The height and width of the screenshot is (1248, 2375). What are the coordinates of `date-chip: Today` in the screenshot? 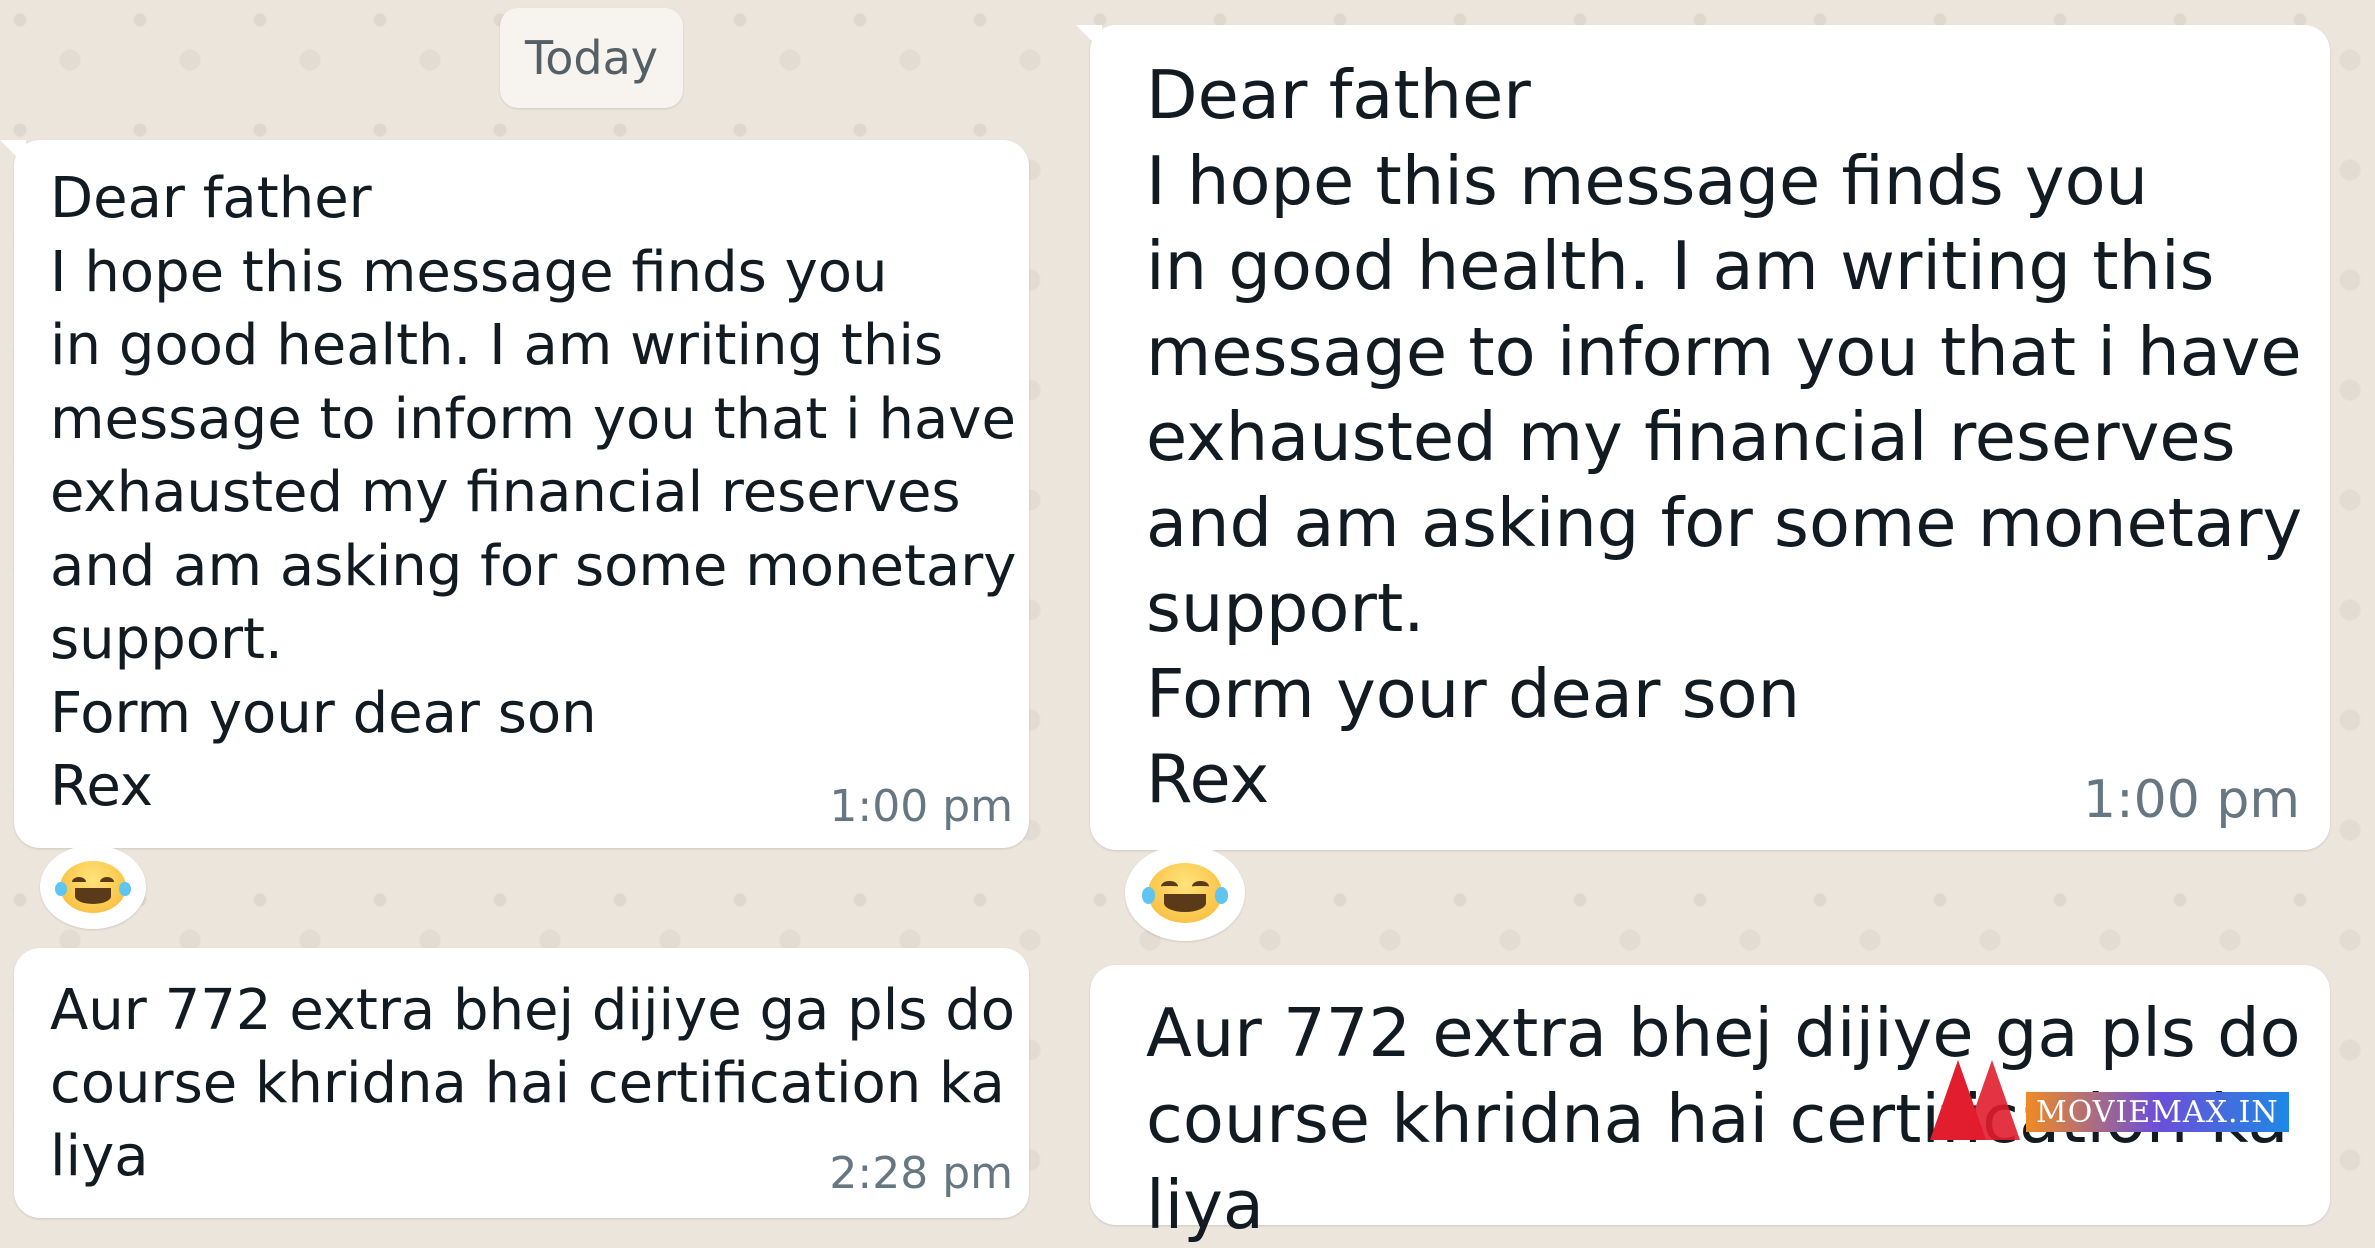 It's located at (591, 58).